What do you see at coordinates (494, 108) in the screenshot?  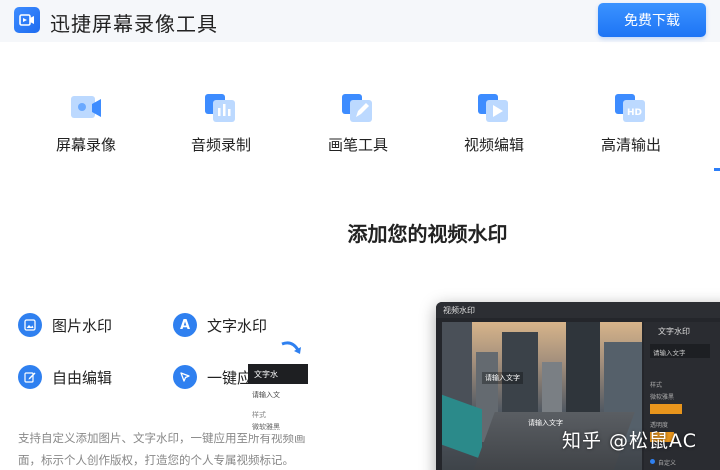 I see `video-edit-icon` at bounding box center [494, 108].